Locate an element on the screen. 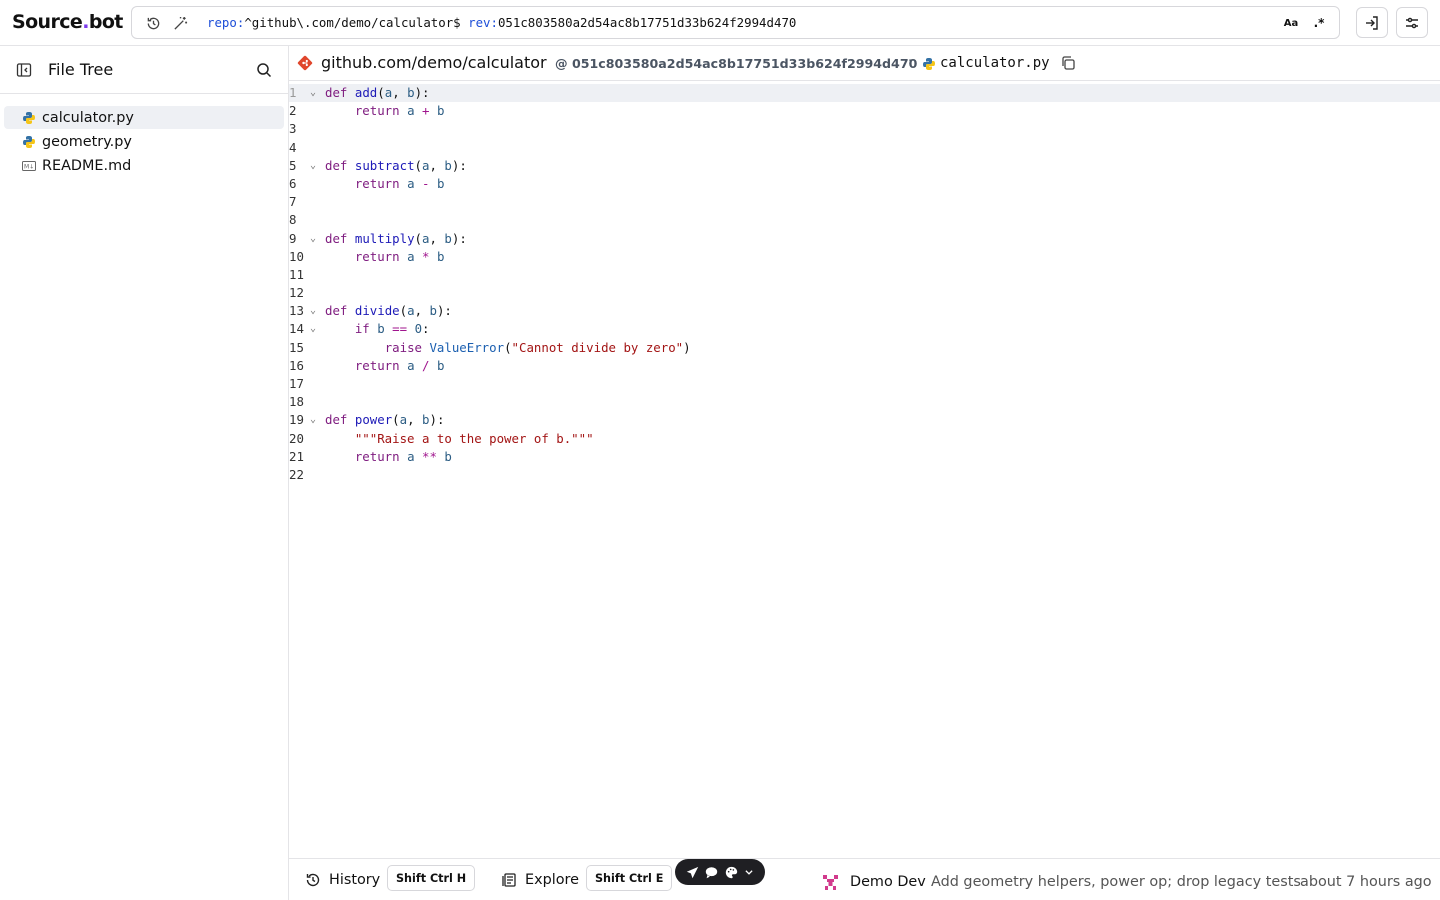 This screenshot has width=1440, height=900. brand-logo: Source.bot is located at coordinates (67, 22).